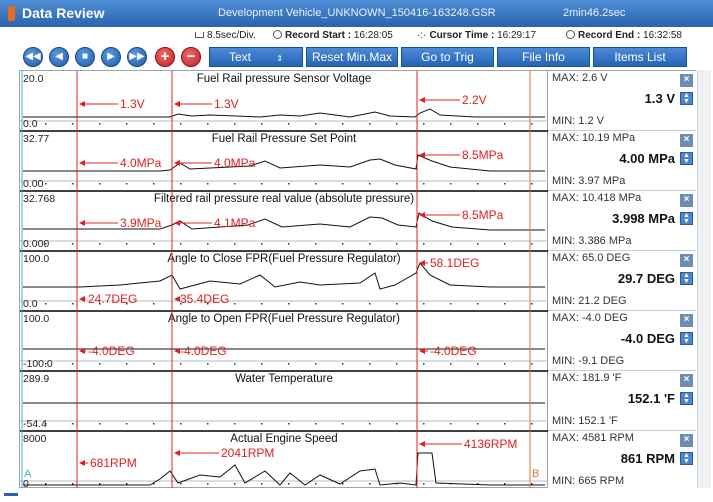 The image size is (713, 502). What do you see at coordinates (33, 57) in the screenshot?
I see `rewind-fast-button: ◀◀` at bounding box center [33, 57].